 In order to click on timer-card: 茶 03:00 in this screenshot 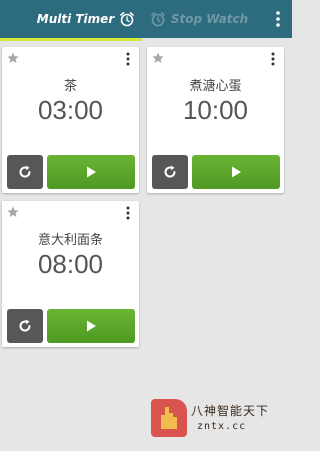, I will do `click(70, 120)`.